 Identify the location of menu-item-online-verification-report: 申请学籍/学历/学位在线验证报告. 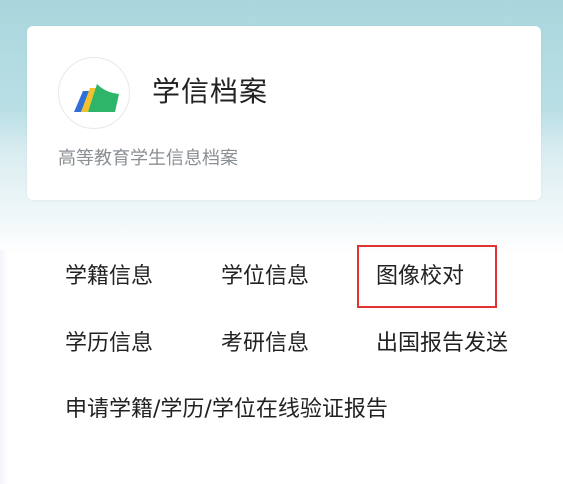
(226, 410).